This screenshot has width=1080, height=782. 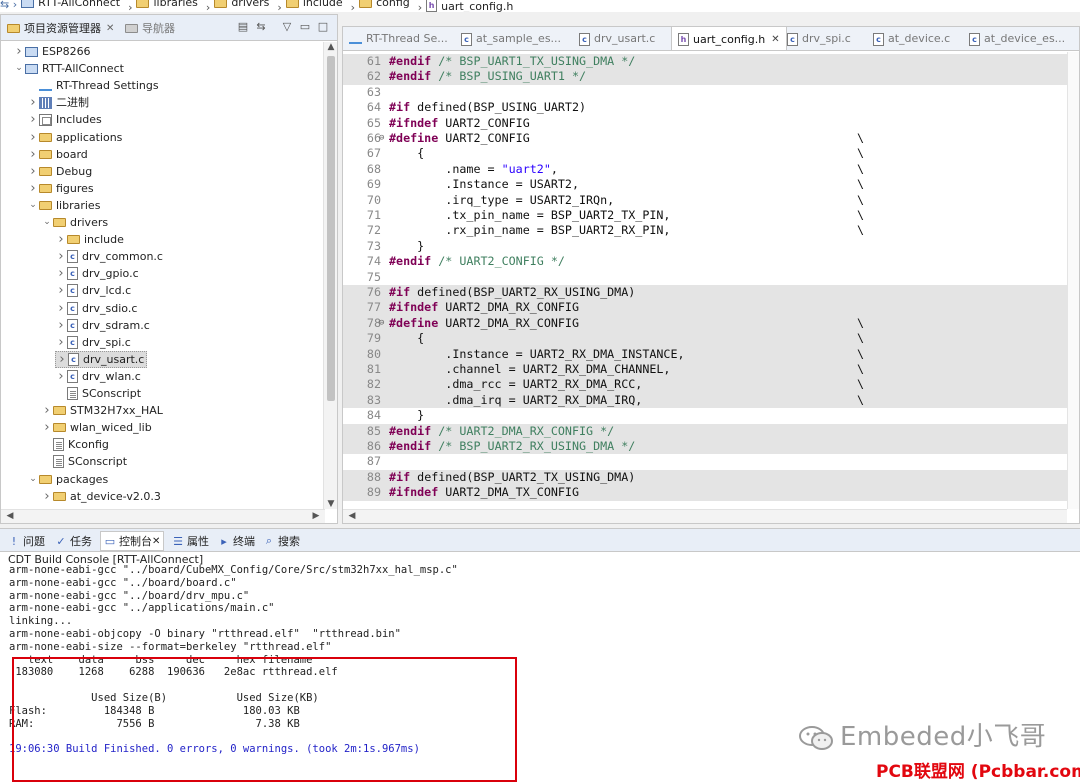 I want to click on view-menu-icon: ▽, so click(x=287, y=27).